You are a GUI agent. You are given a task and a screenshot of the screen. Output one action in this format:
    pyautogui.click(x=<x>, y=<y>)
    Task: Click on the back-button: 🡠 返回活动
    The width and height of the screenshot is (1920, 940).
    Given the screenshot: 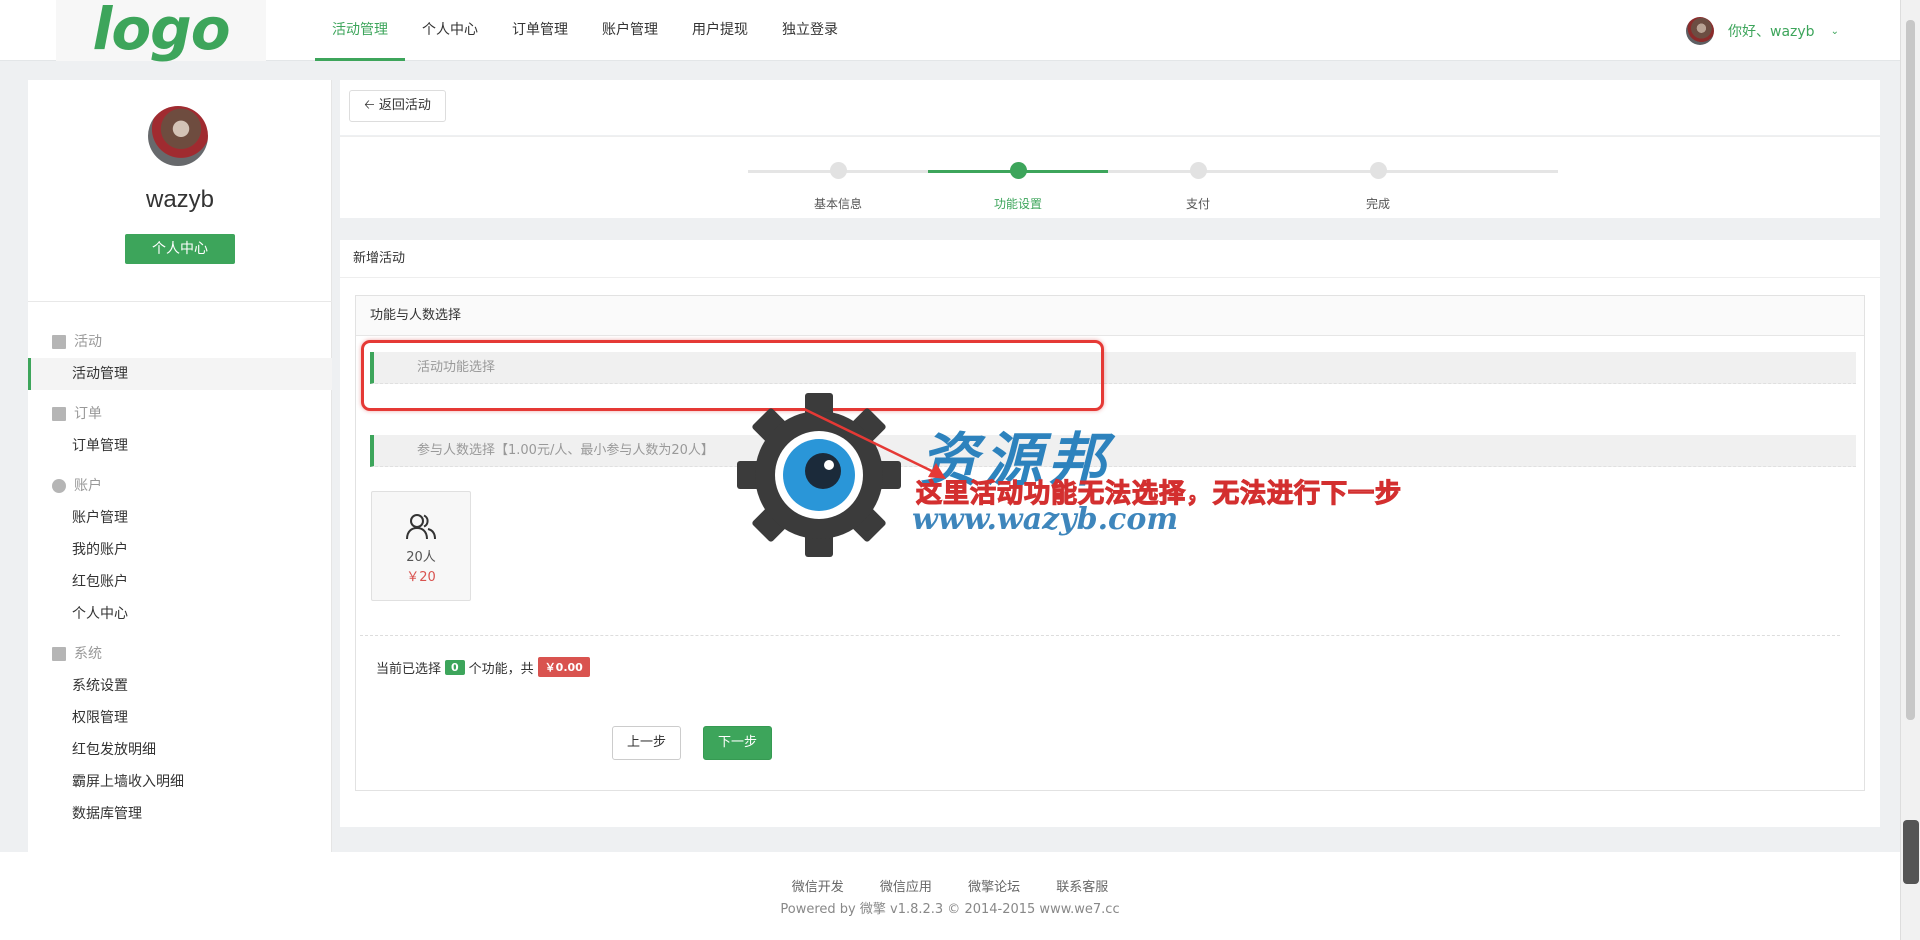 What is the action you would take?
    pyautogui.click(x=397, y=106)
    